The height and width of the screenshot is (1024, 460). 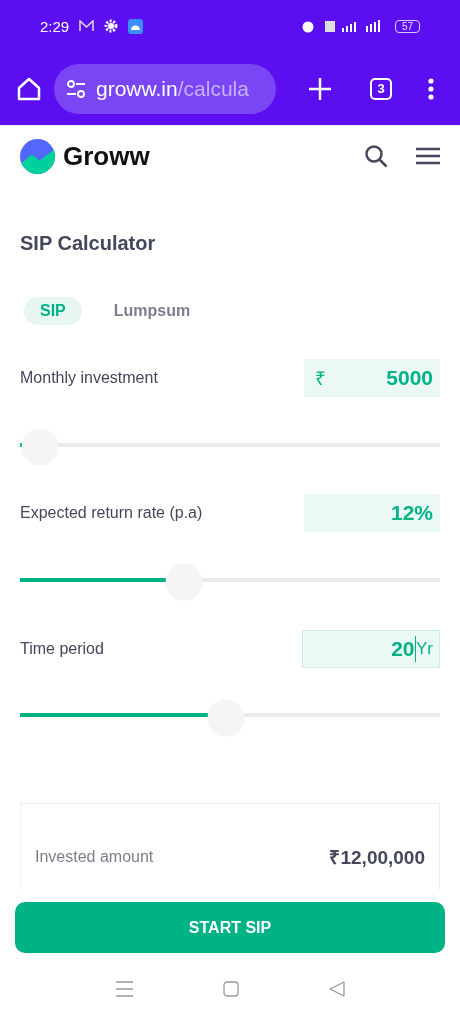 What do you see at coordinates (29, 88) in the screenshot?
I see `home-icon` at bounding box center [29, 88].